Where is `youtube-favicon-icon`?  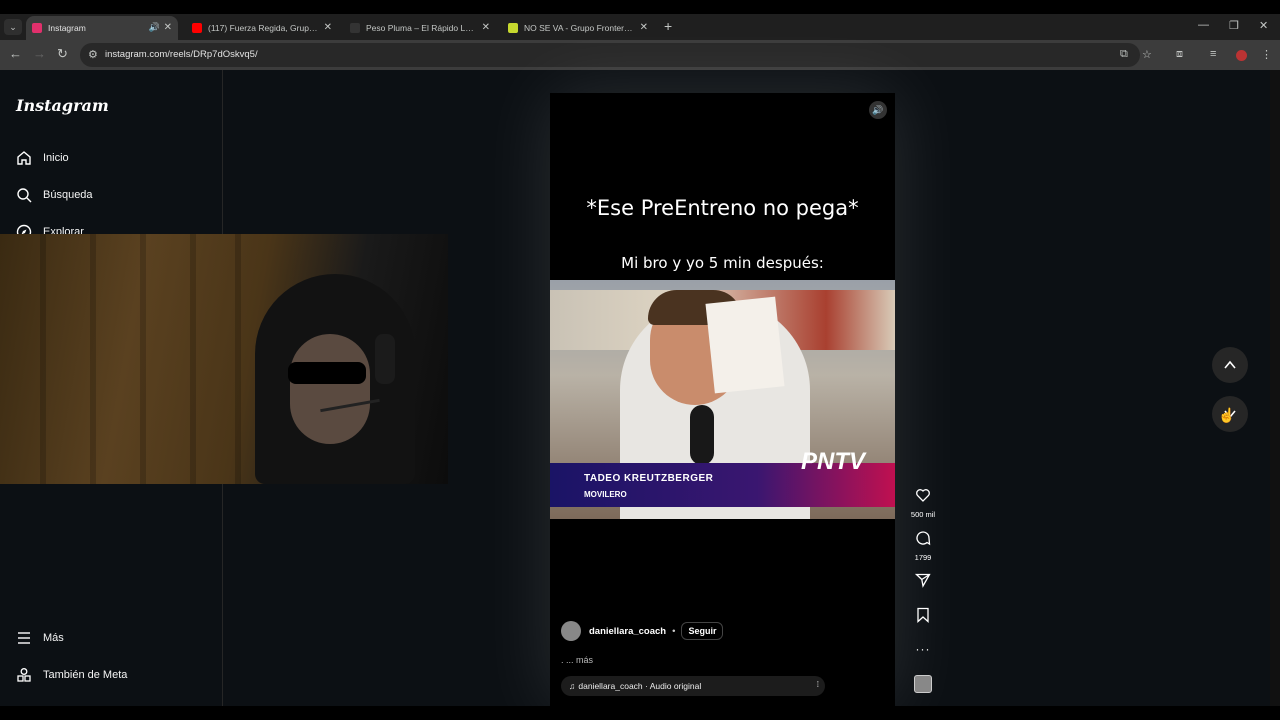
youtube-favicon-icon is located at coordinates (197, 28).